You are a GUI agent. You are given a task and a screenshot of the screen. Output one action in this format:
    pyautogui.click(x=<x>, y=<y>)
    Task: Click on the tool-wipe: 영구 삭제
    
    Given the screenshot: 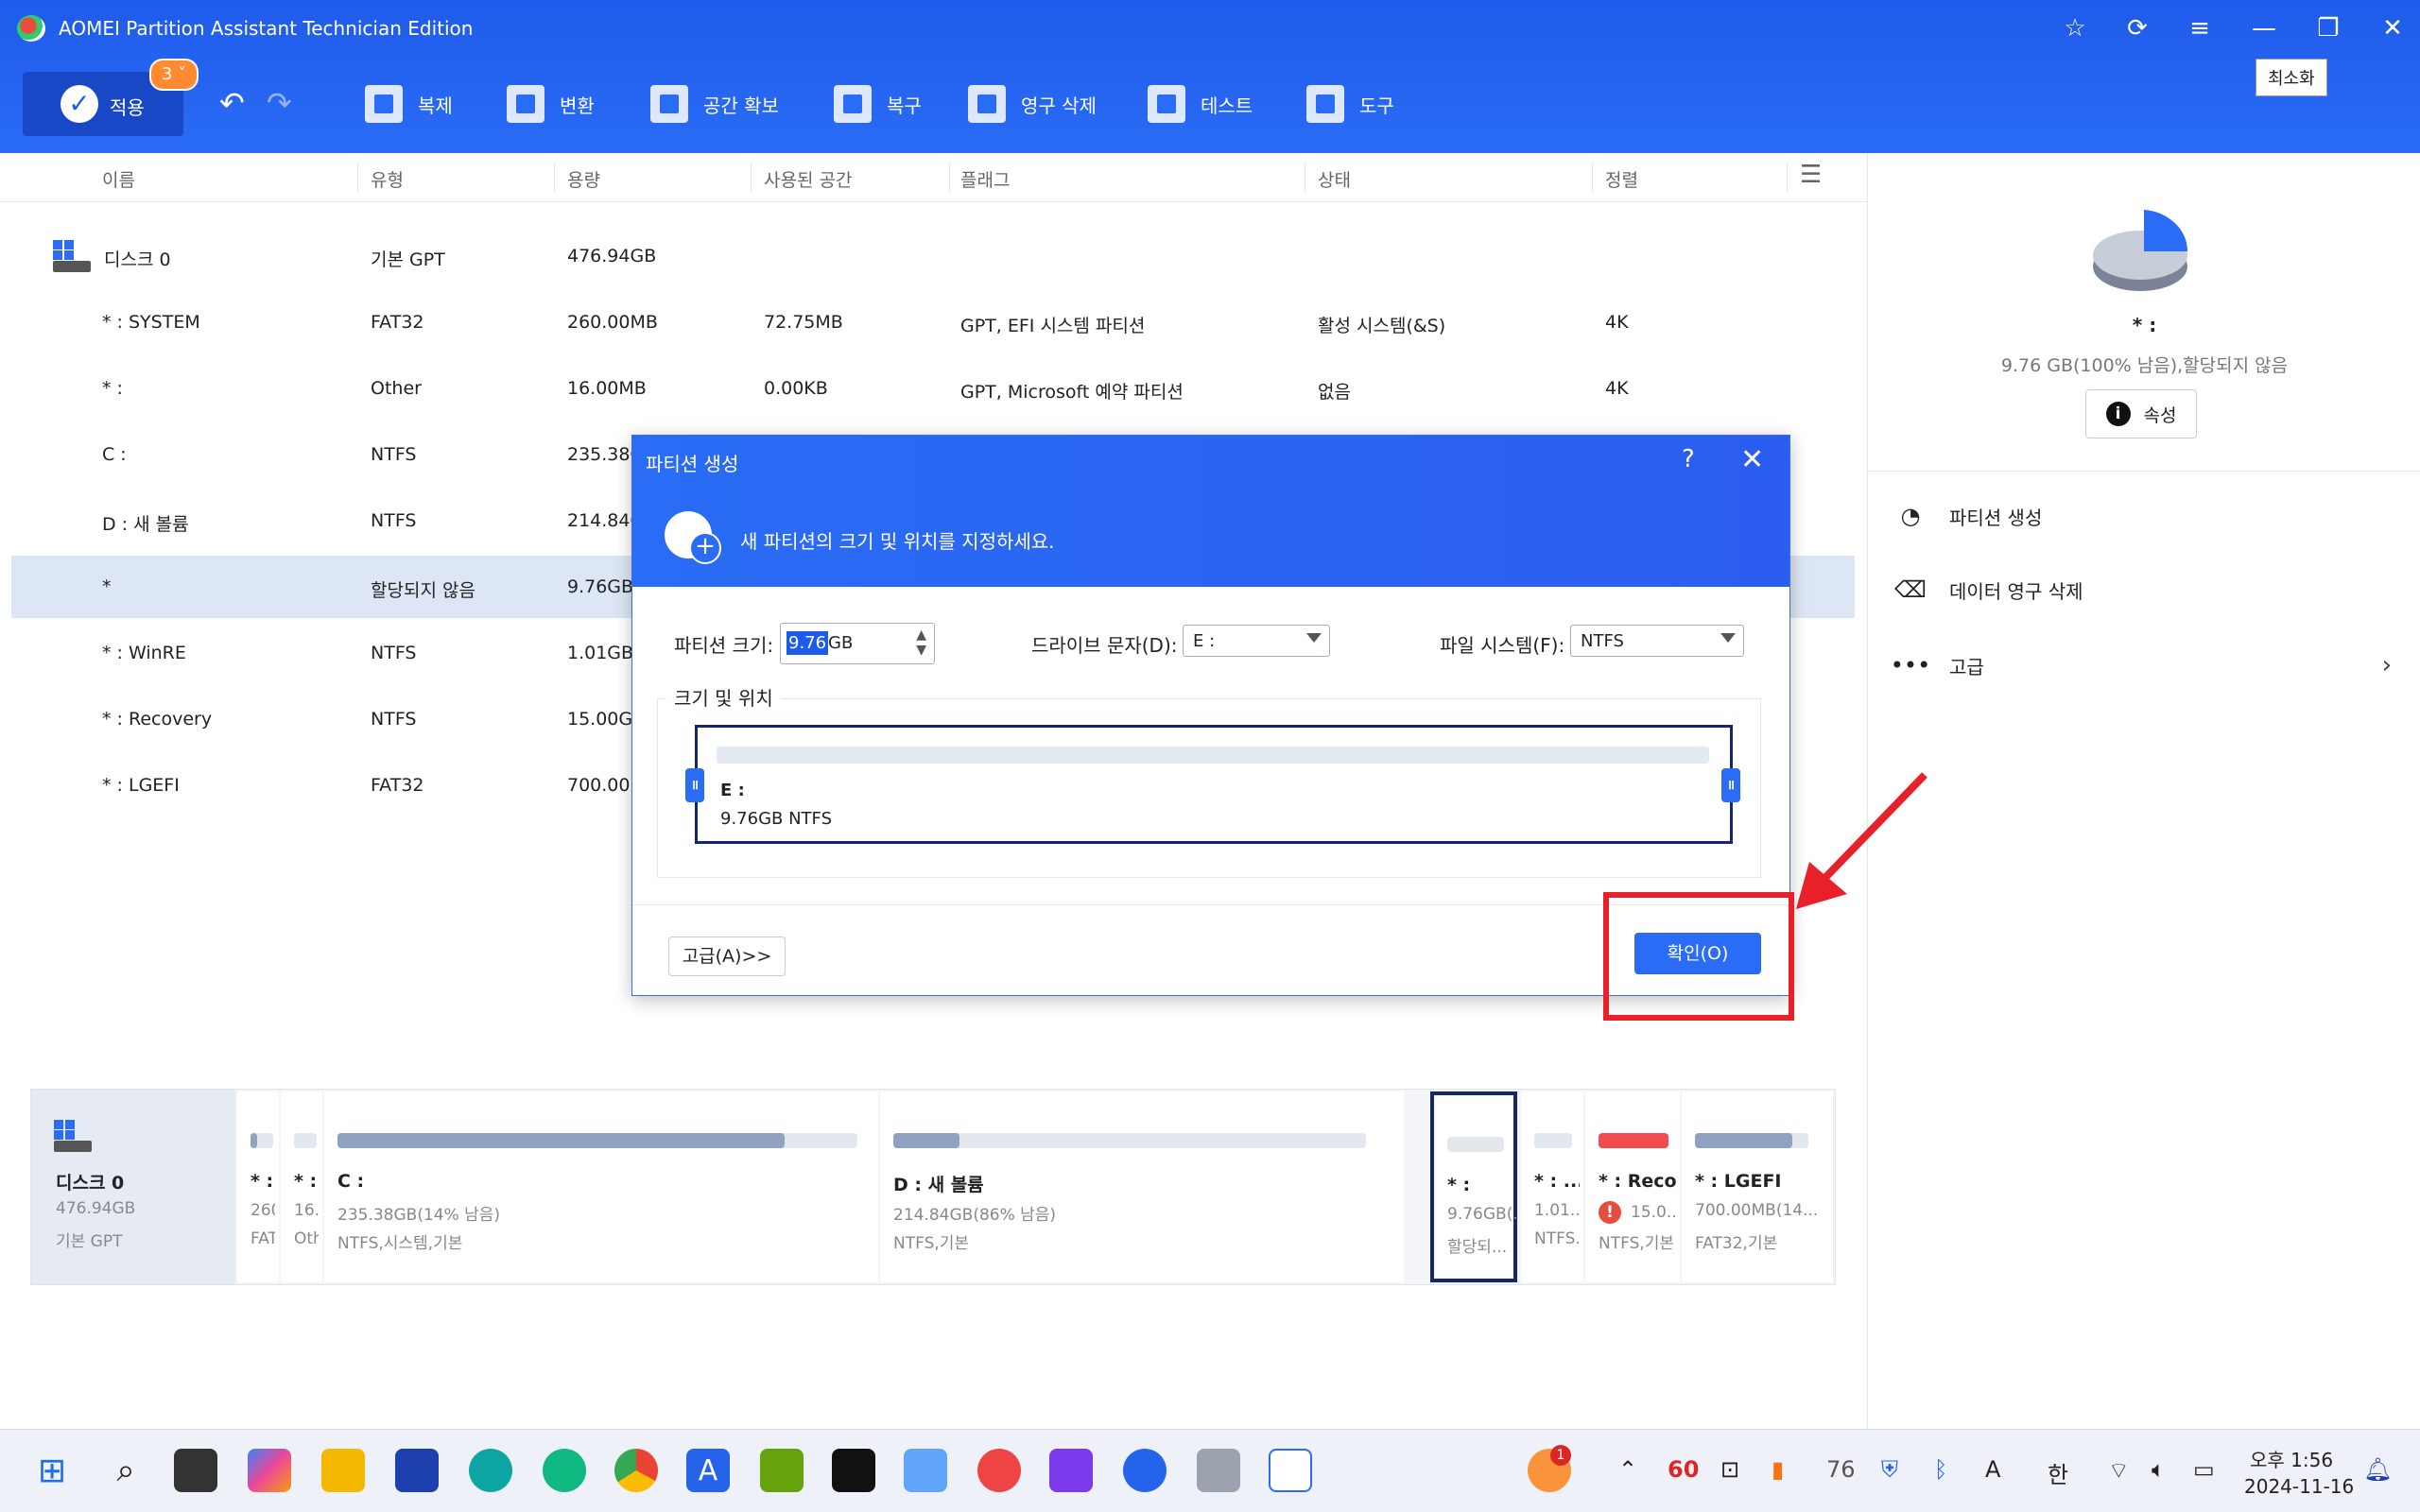 What is the action you would take?
    pyautogui.click(x=1032, y=104)
    